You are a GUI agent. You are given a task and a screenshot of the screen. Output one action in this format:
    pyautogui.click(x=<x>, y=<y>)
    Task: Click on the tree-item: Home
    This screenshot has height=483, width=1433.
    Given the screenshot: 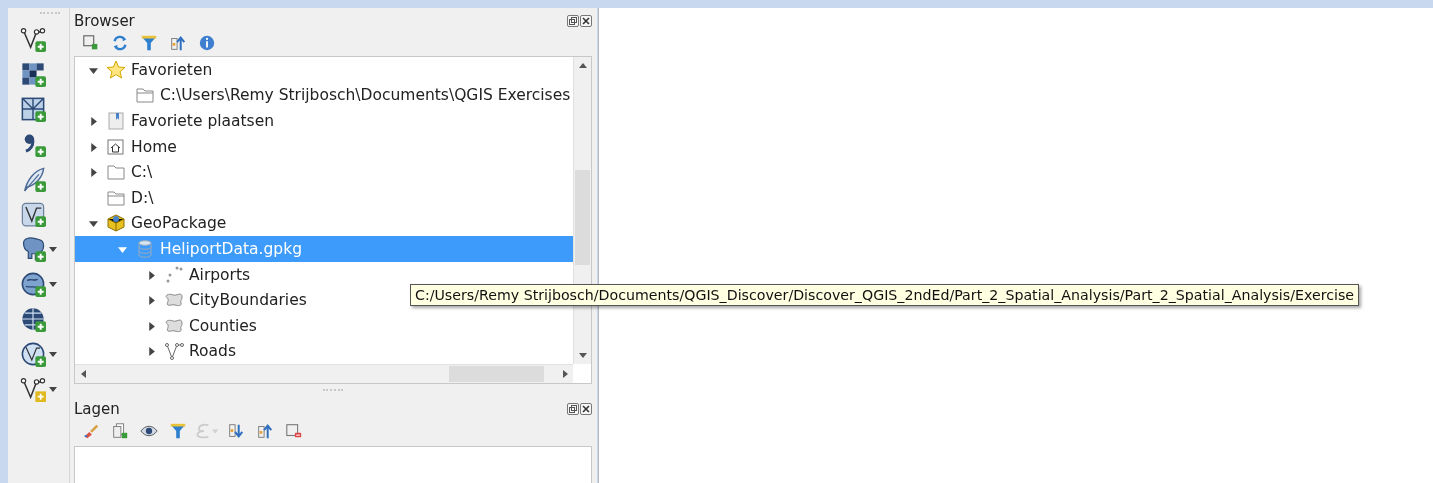 What is the action you would take?
    pyautogui.click(x=324, y=146)
    